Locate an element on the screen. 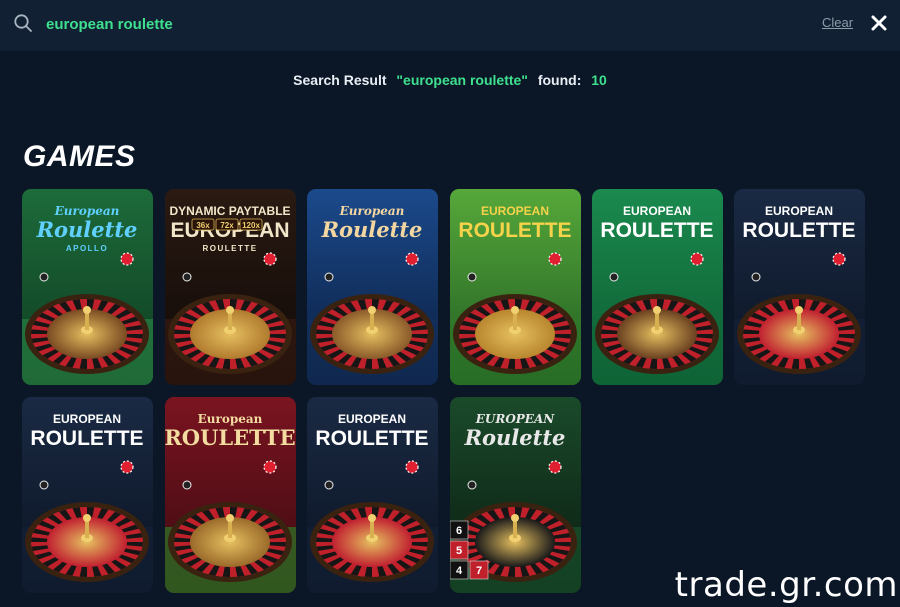 The image size is (900, 607). section-title-games: GAMES is located at coordinates (79, 156).